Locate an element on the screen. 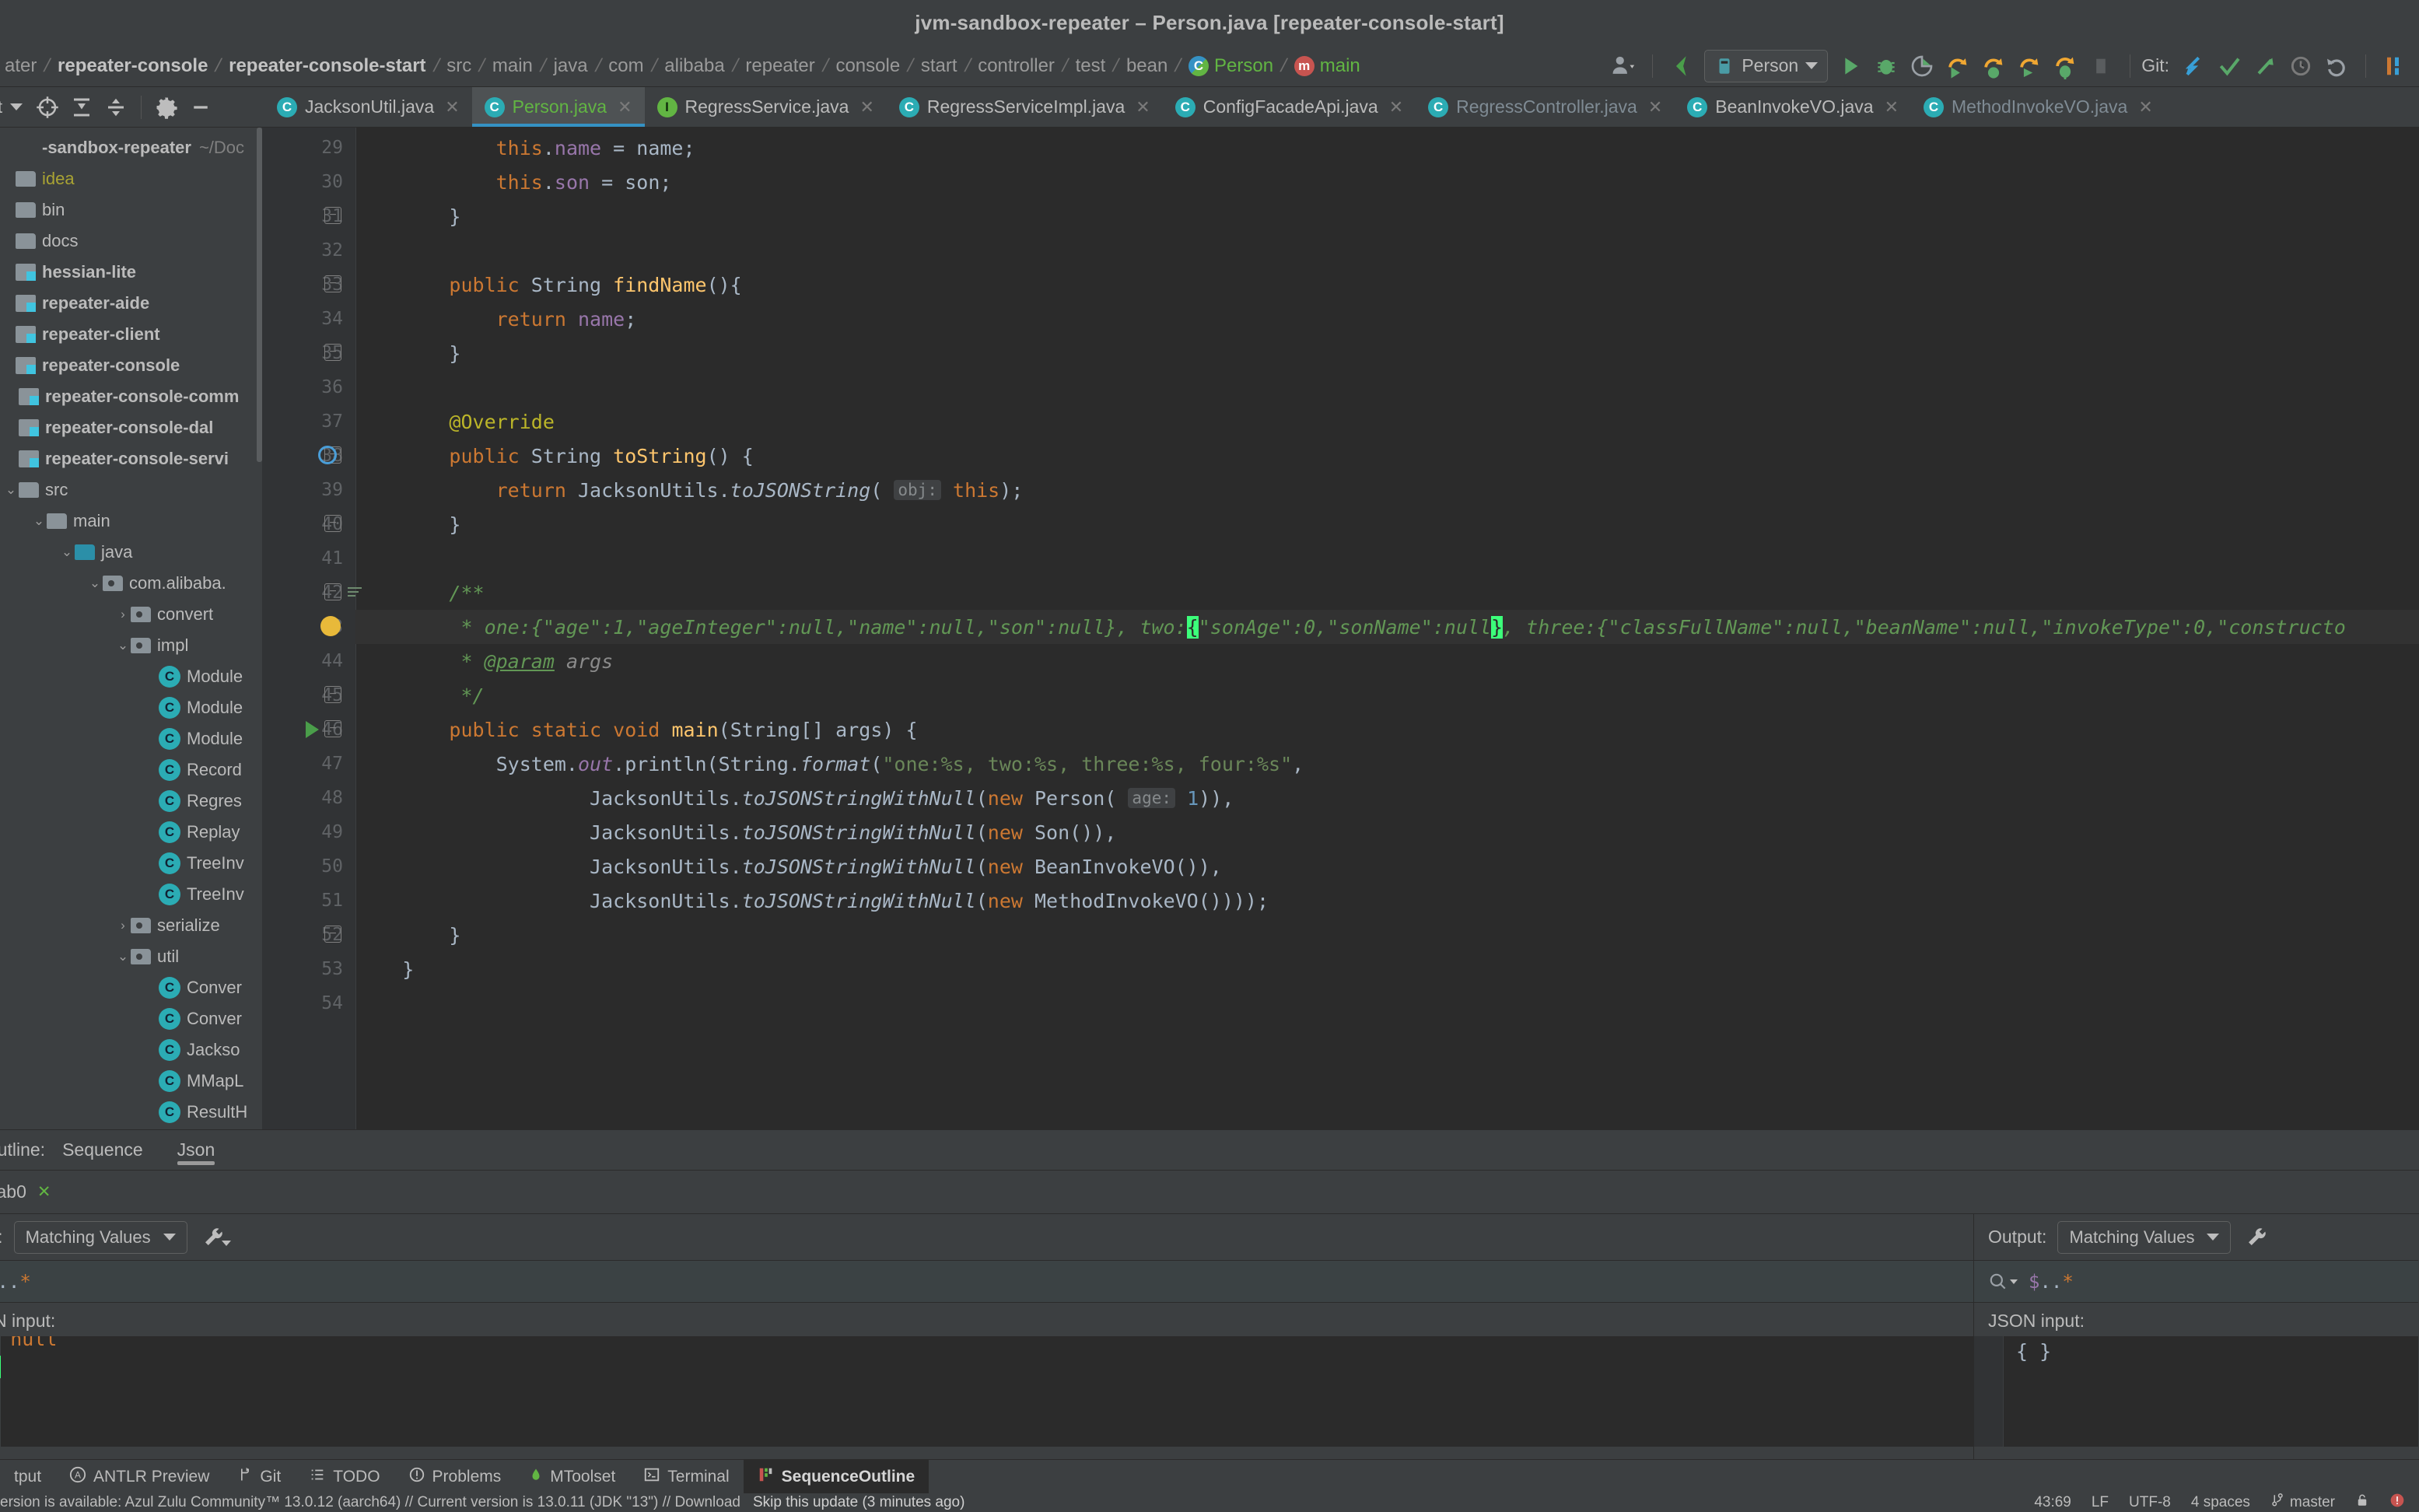 This screenshot has height=1512, width=2419. code-line: @Override is located at coordinates (1387, 421).